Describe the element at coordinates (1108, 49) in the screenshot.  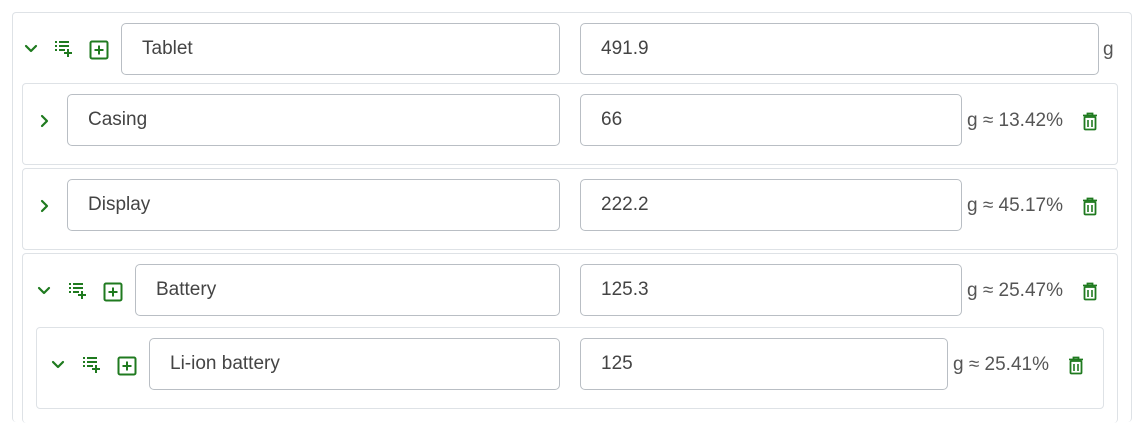
I see `unit-label: g` at that location.